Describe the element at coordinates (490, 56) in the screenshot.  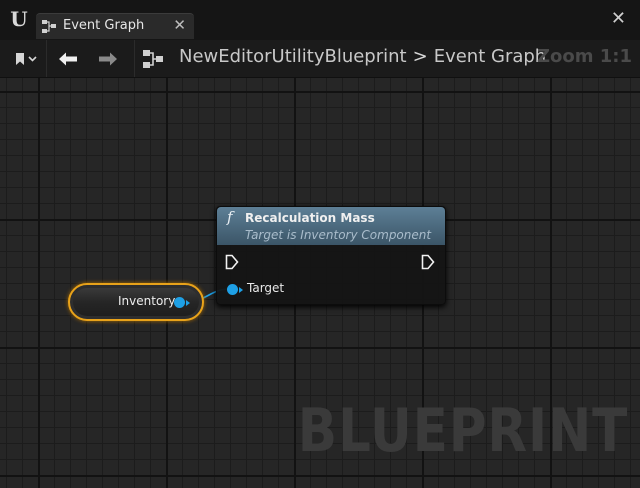
I see `breadcrumb-event-graph: Event Graph` at that location.